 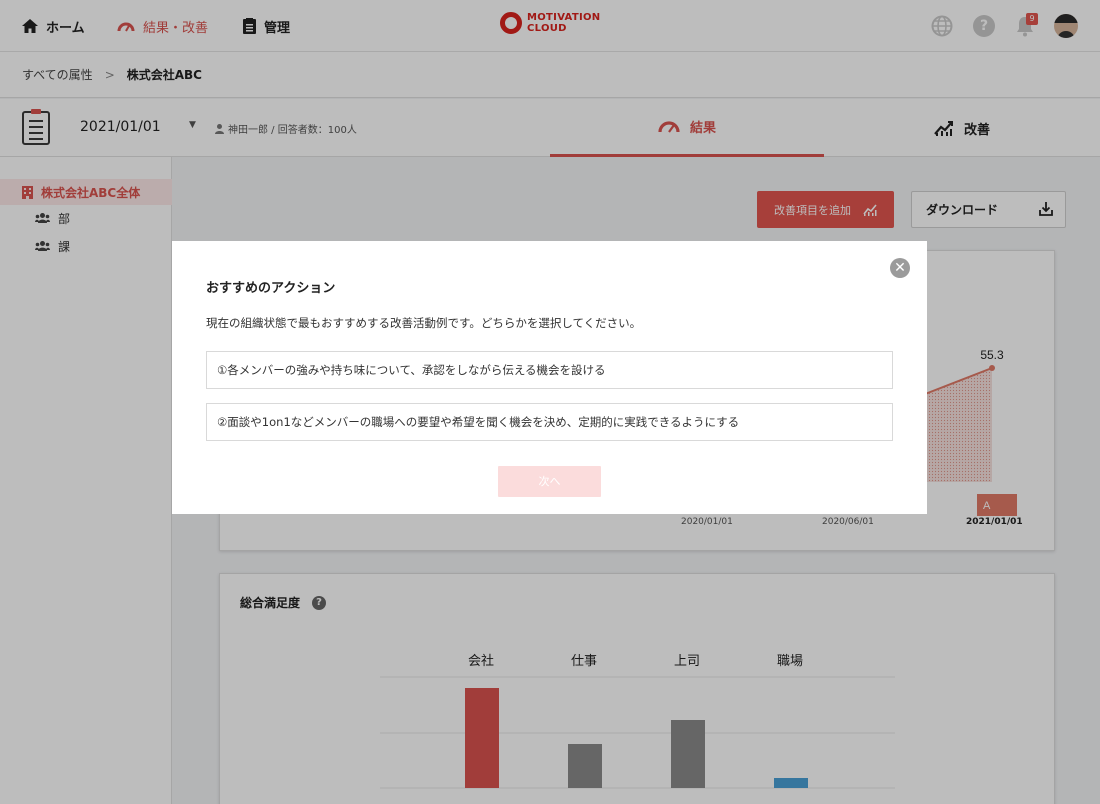 I want to click on action-option-1: ①各メンバーの強みや持ち味について、承認をしながら伝える機会を設ける, so click(x=549, y=370).